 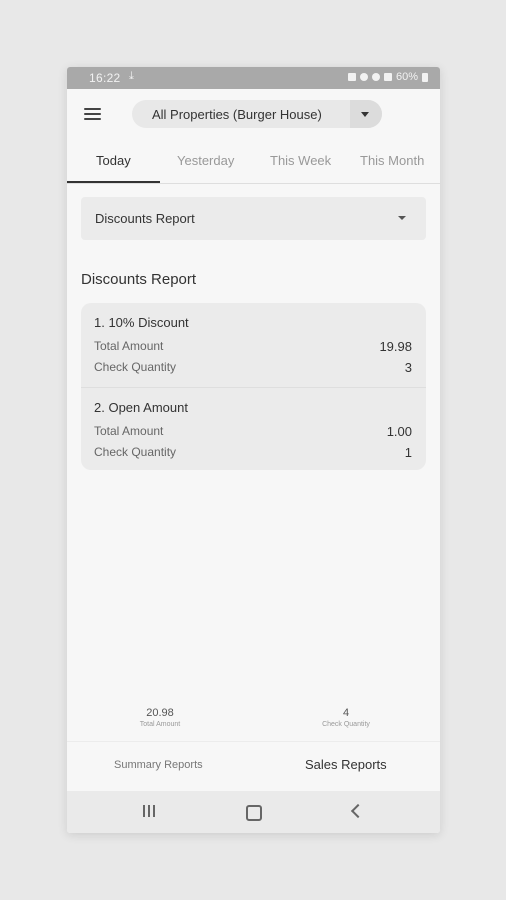 What do you see at coordinates (253, 218) in the screenshot?
I see `report-type-dropdown: Discounts Report` at bounding box center [253, 218].